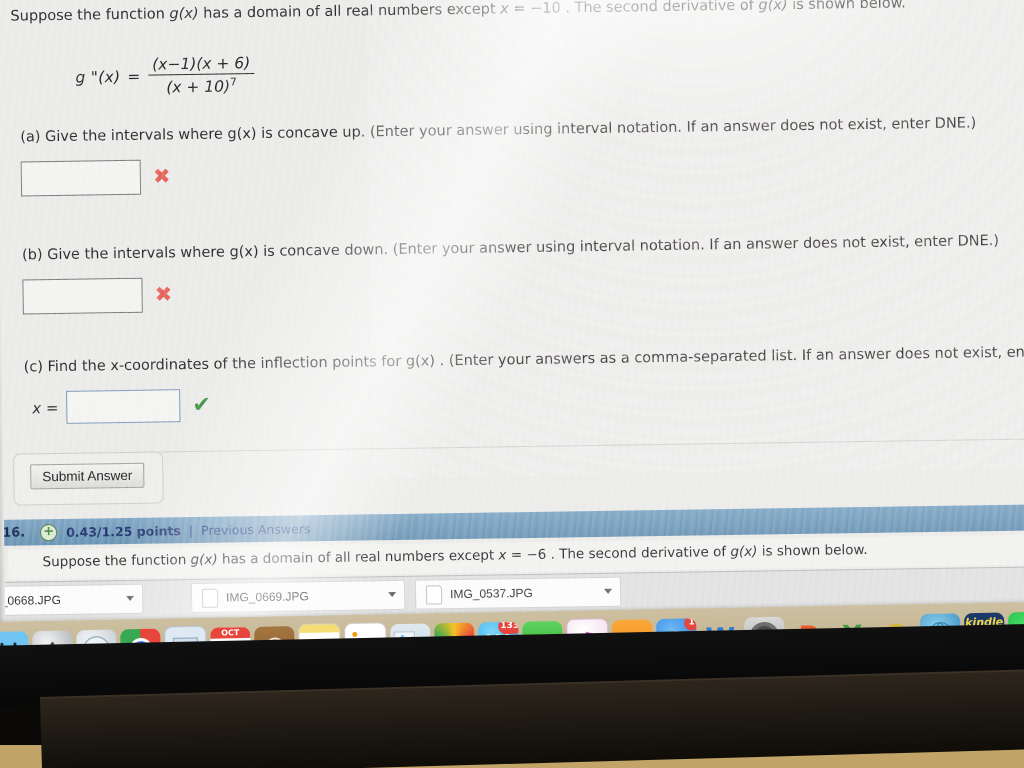 The width and height of the screenshot is (1024, 768). Describe the element at coordinates (81, 178) in the screenshot. I see `part-a-input` at that location.